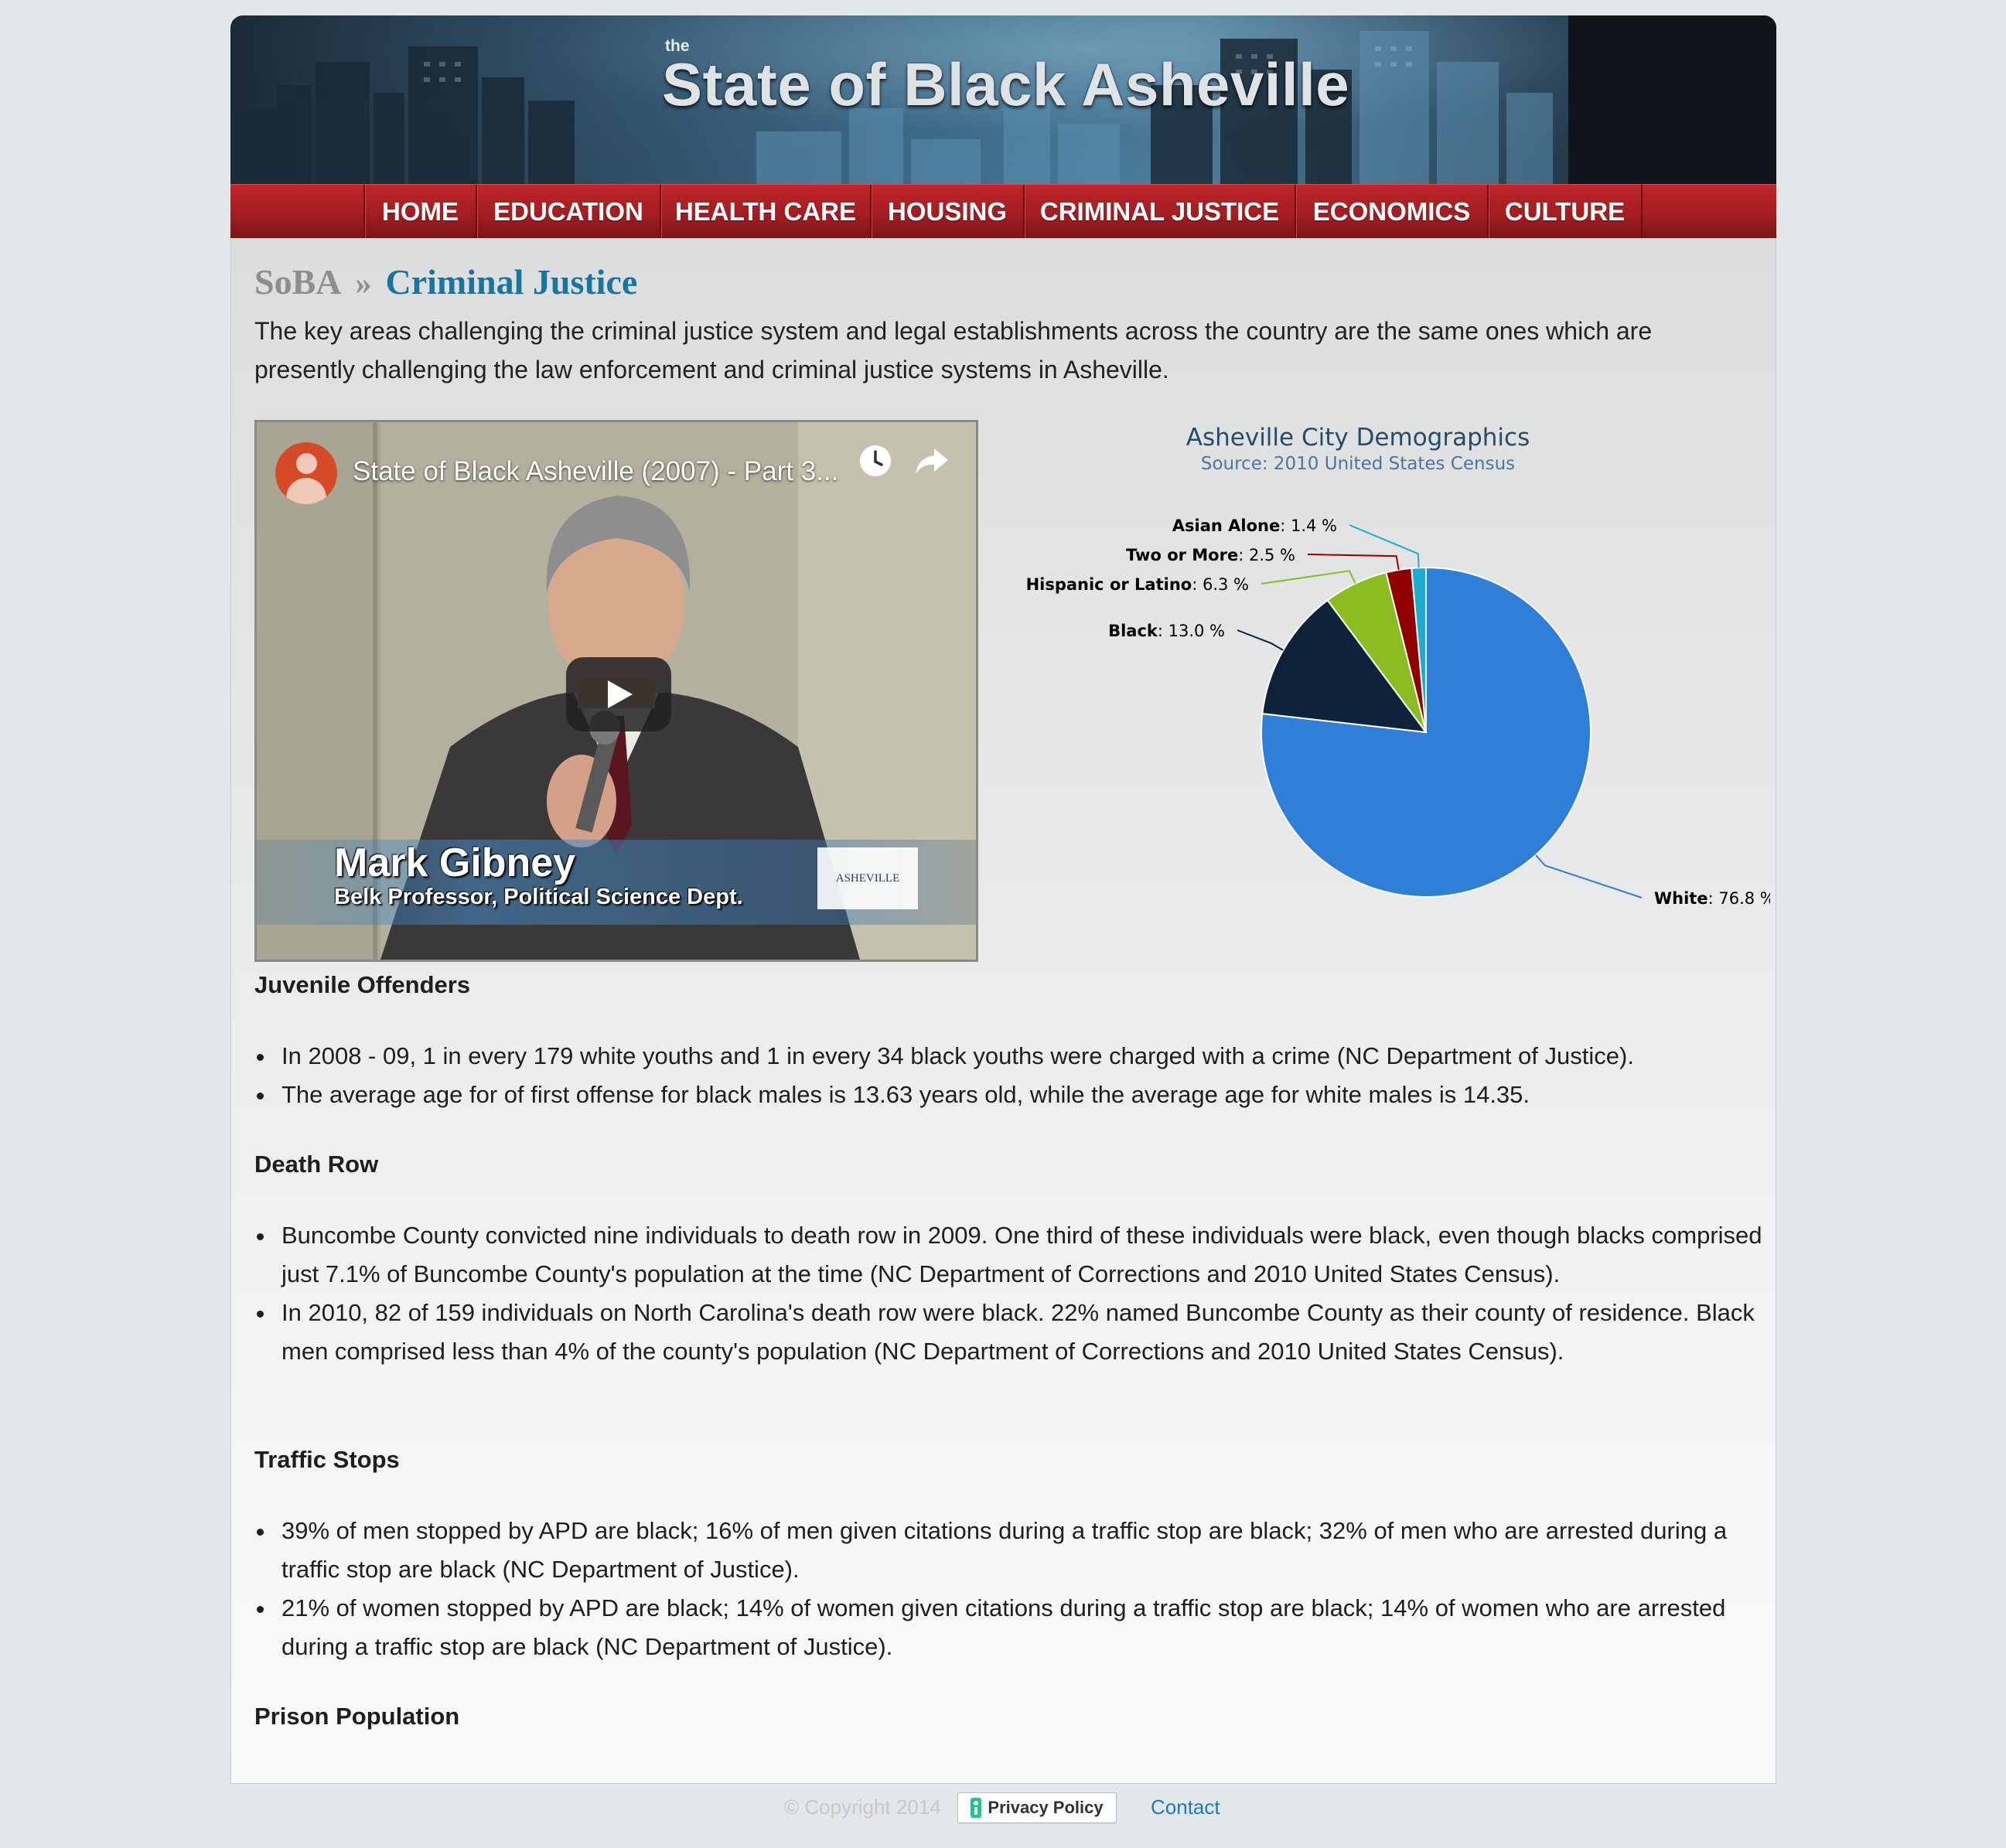 This screenshot has height=1848, width=2006. What do you see at coordinates (1392, 212) in the screenshot?
I see `nav-item-economics: ECONOMICS` at bounding box center [1392, 212].